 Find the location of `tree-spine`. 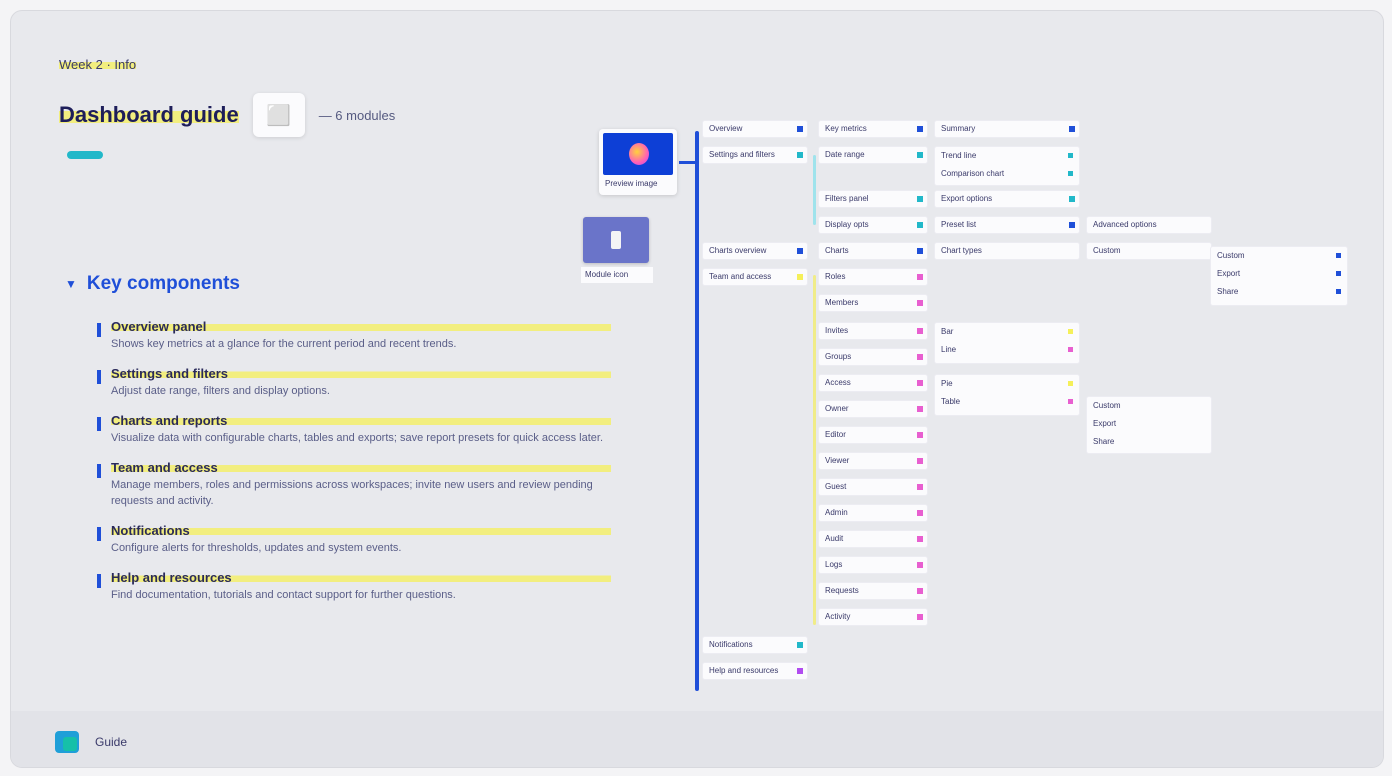

tree-spine is located at coordinates (697, 411).